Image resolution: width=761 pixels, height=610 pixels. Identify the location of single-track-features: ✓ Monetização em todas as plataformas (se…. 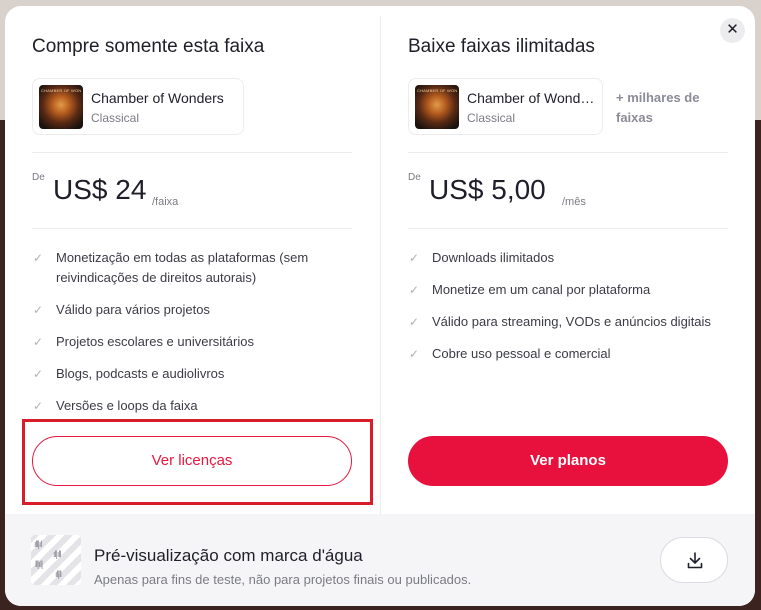
(192, 338).